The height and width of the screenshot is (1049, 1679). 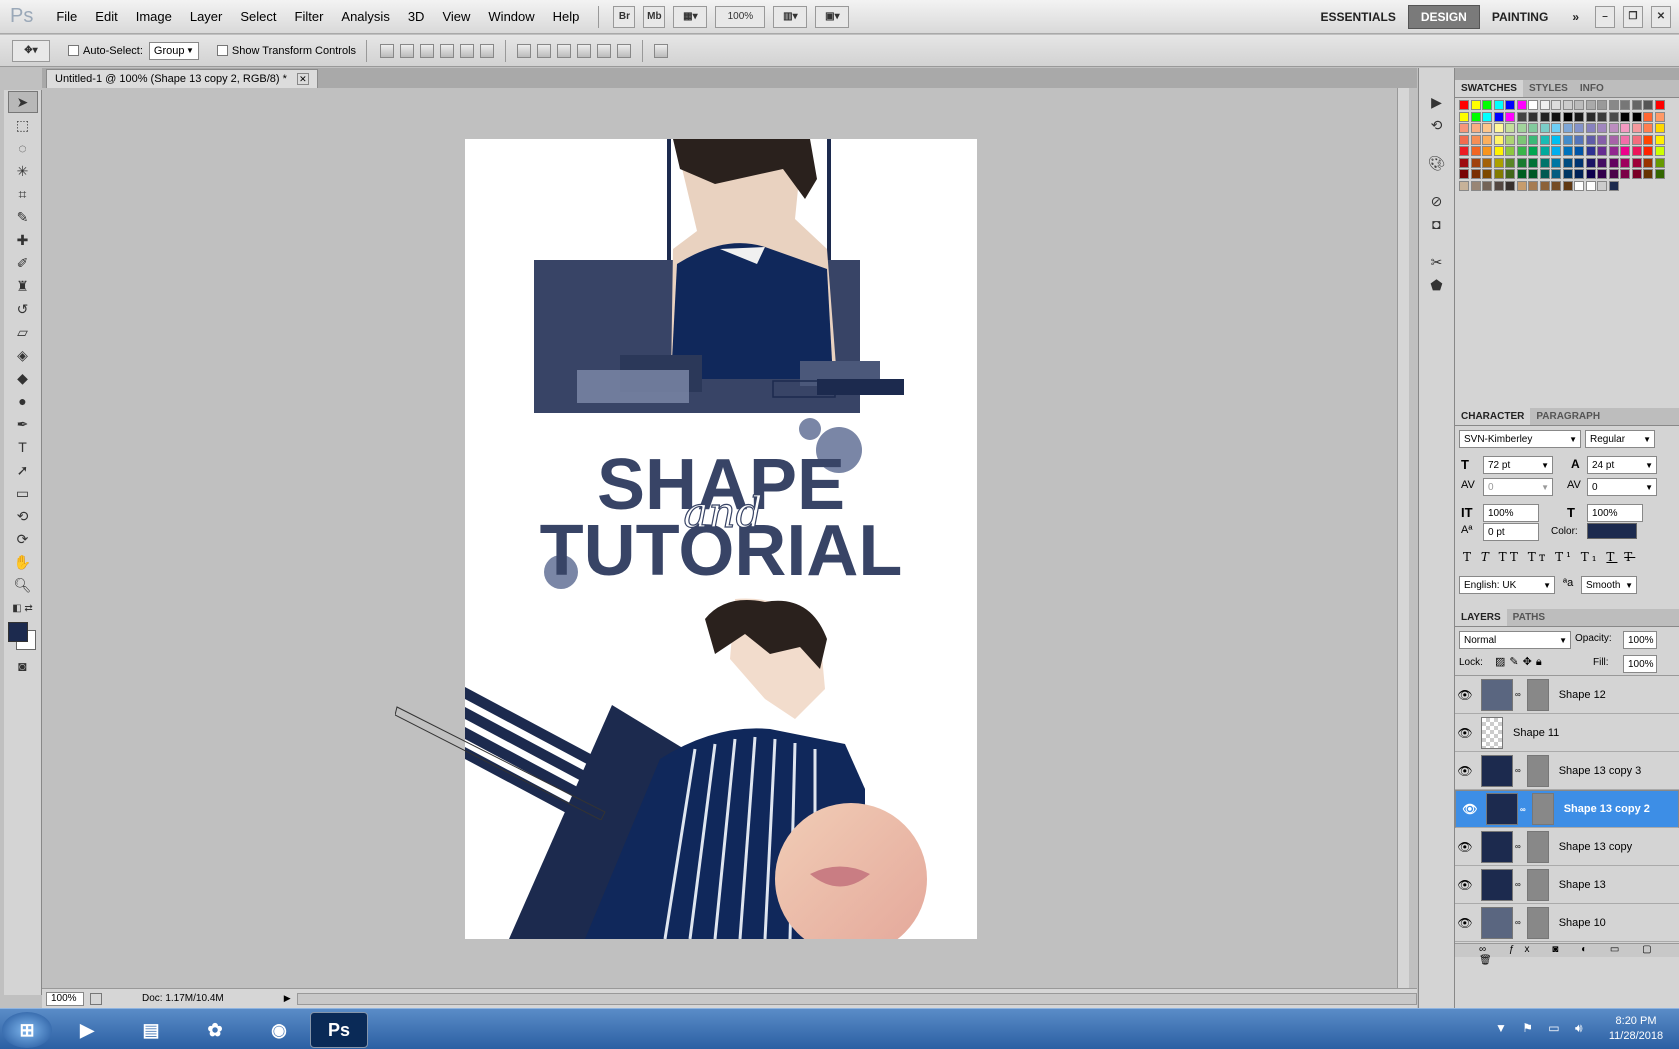 I want to click on layers-footer-buttons: ∞ ƒx ◙ ◐ ▭ ▢ 🗑︎, so click(x=1567, y=954).